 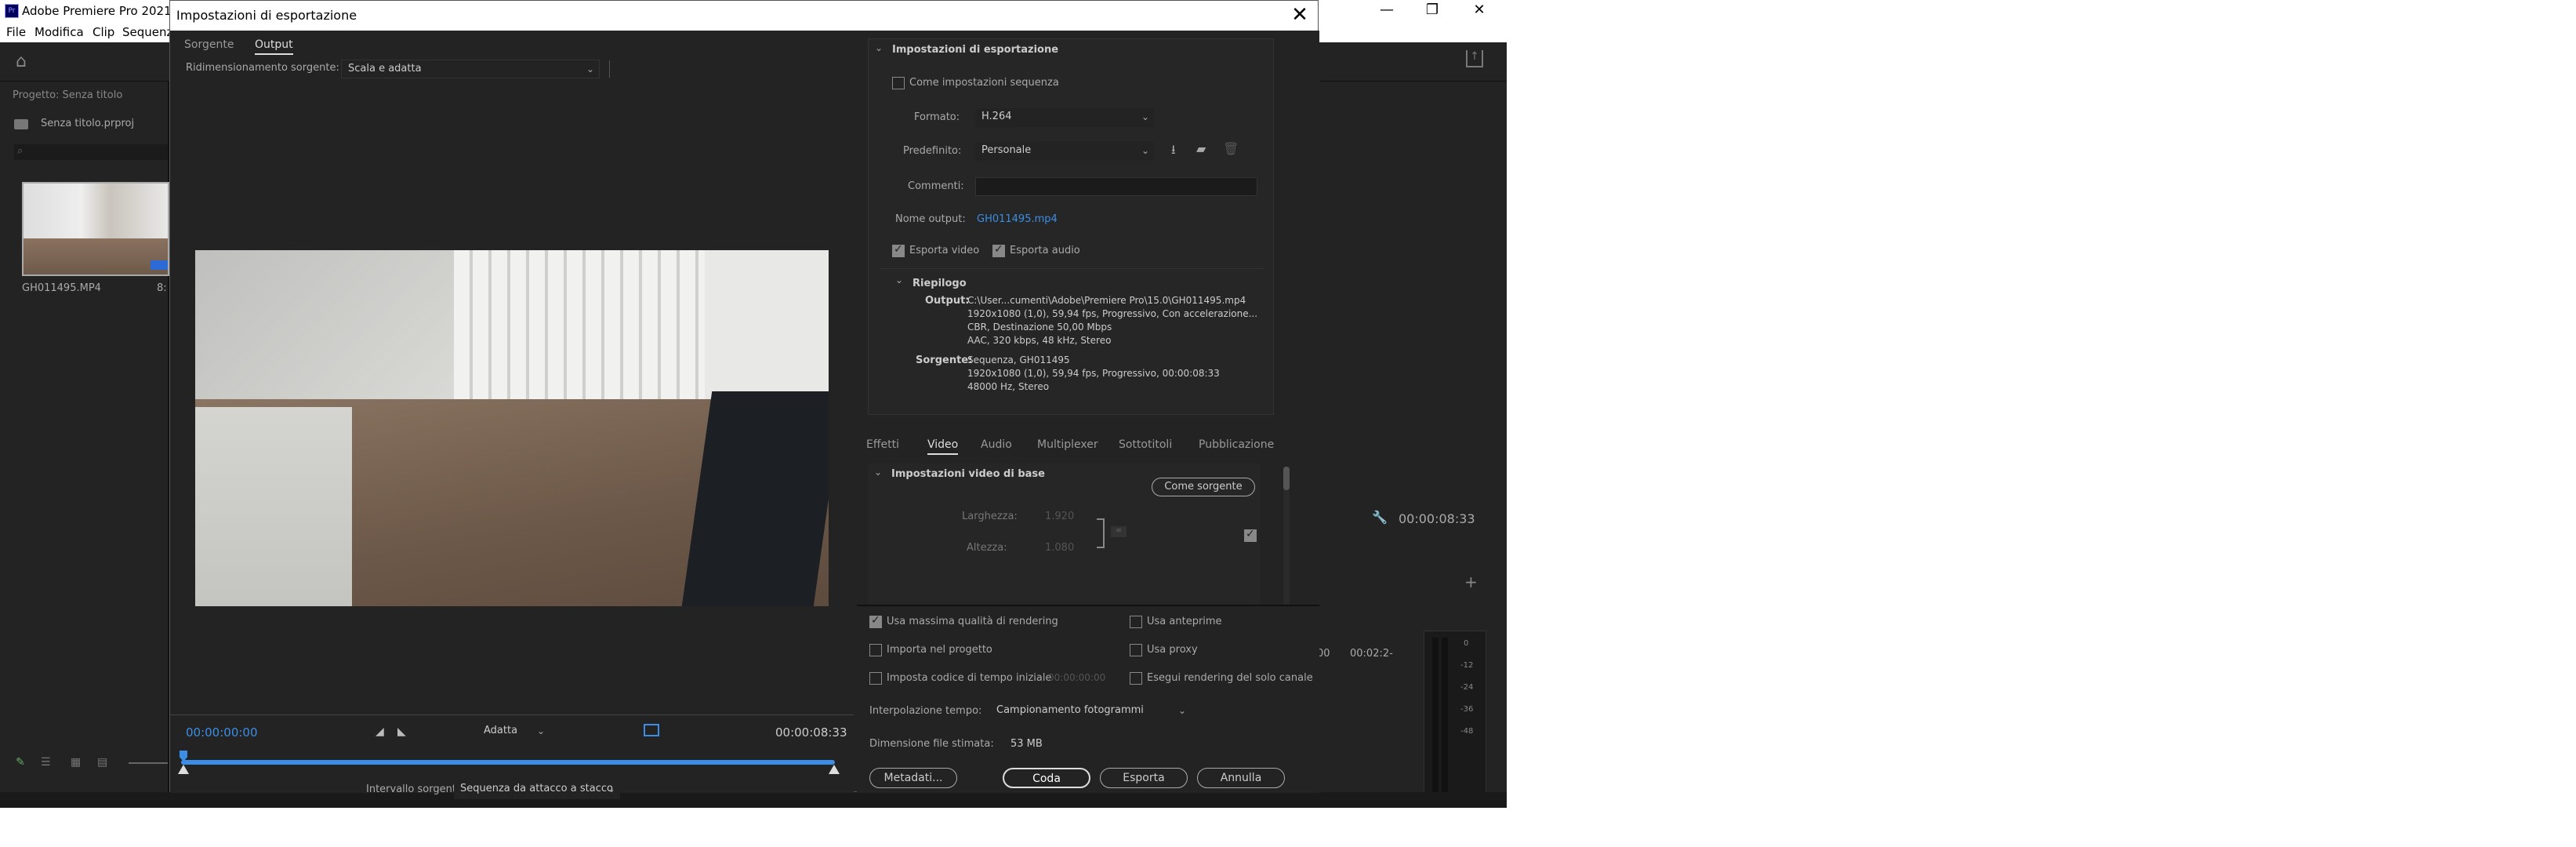 I want to click on width-value: 1.920, so click(x=1060, y=516).